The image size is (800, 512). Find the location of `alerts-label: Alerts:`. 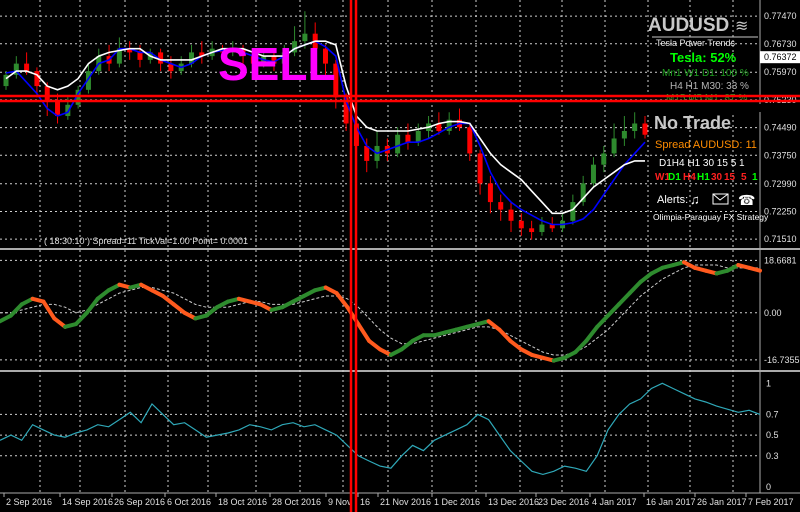

alerts-label: Alerts: is located at coordinates (672, 200).